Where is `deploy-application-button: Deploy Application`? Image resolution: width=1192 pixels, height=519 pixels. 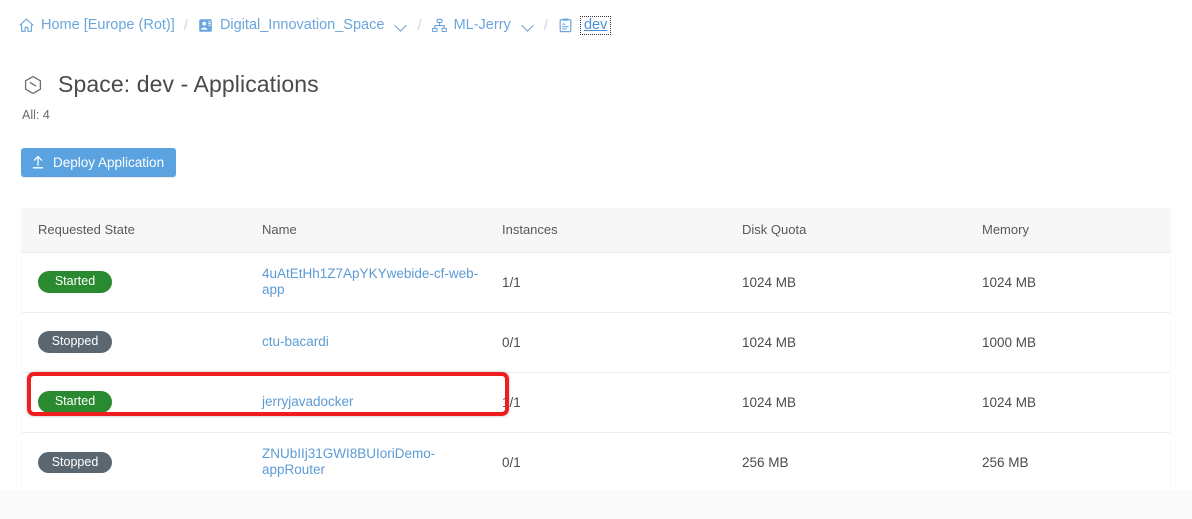
deploy-application-button: Deploy Application is located at coordinates (99, 162).